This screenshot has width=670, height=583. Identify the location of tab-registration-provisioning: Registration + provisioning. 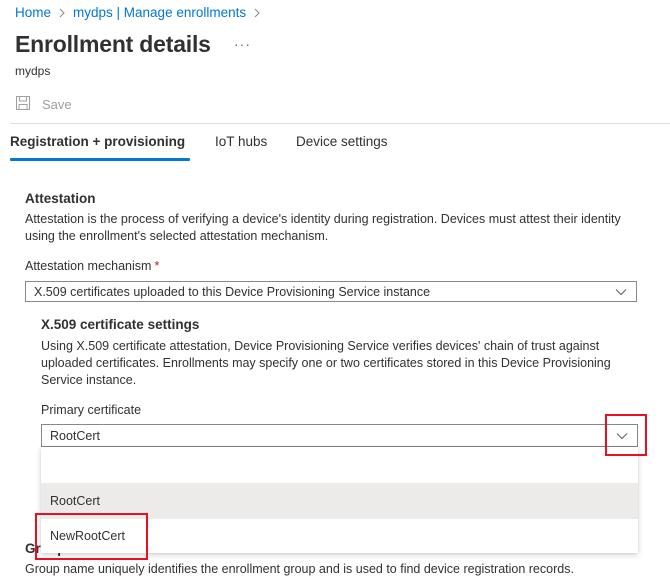
(97, 141).